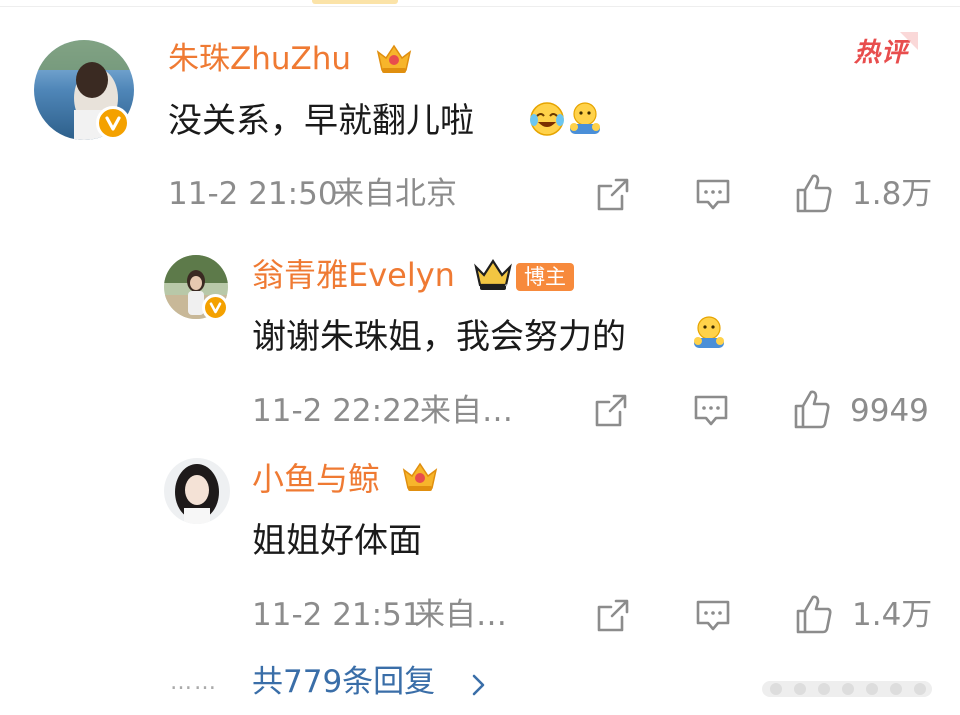 The image size is (960, 715). I want to click on vip-crown-icon: 1, so click(493, 275).